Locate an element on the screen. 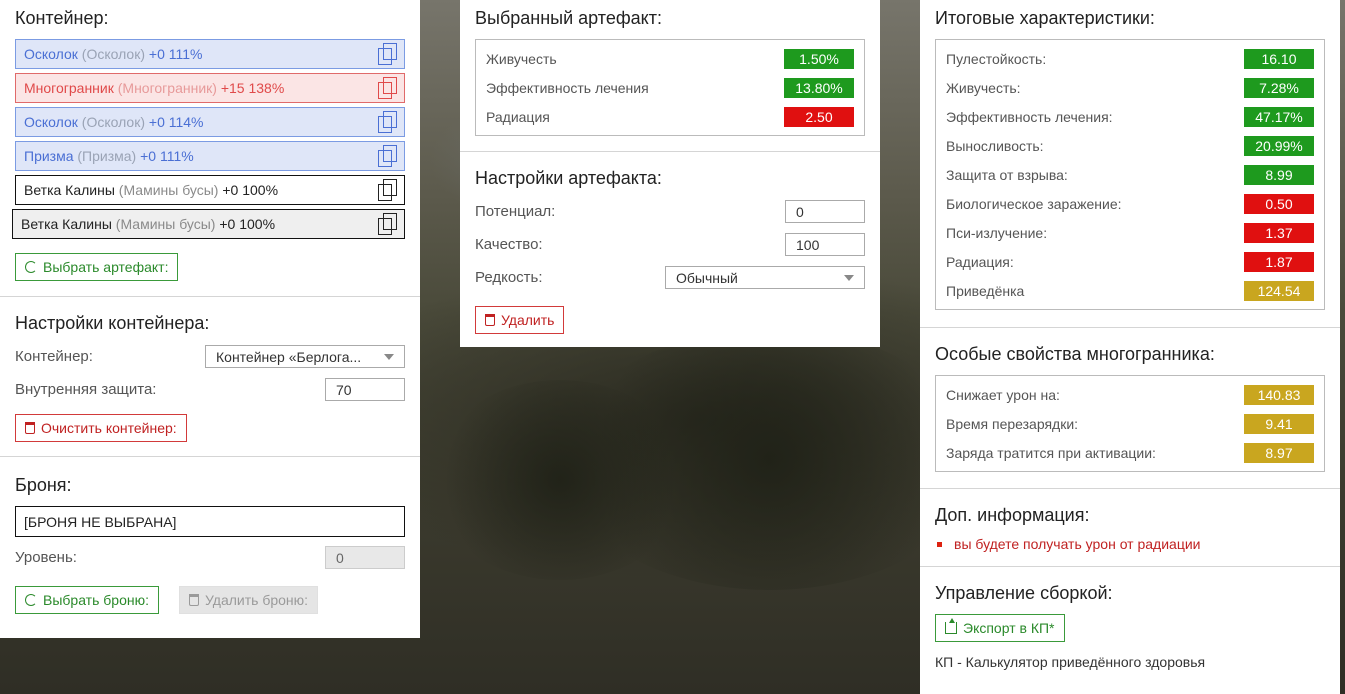  stat-label: Биологическое заражение: is located at coordinates (1034, 203).